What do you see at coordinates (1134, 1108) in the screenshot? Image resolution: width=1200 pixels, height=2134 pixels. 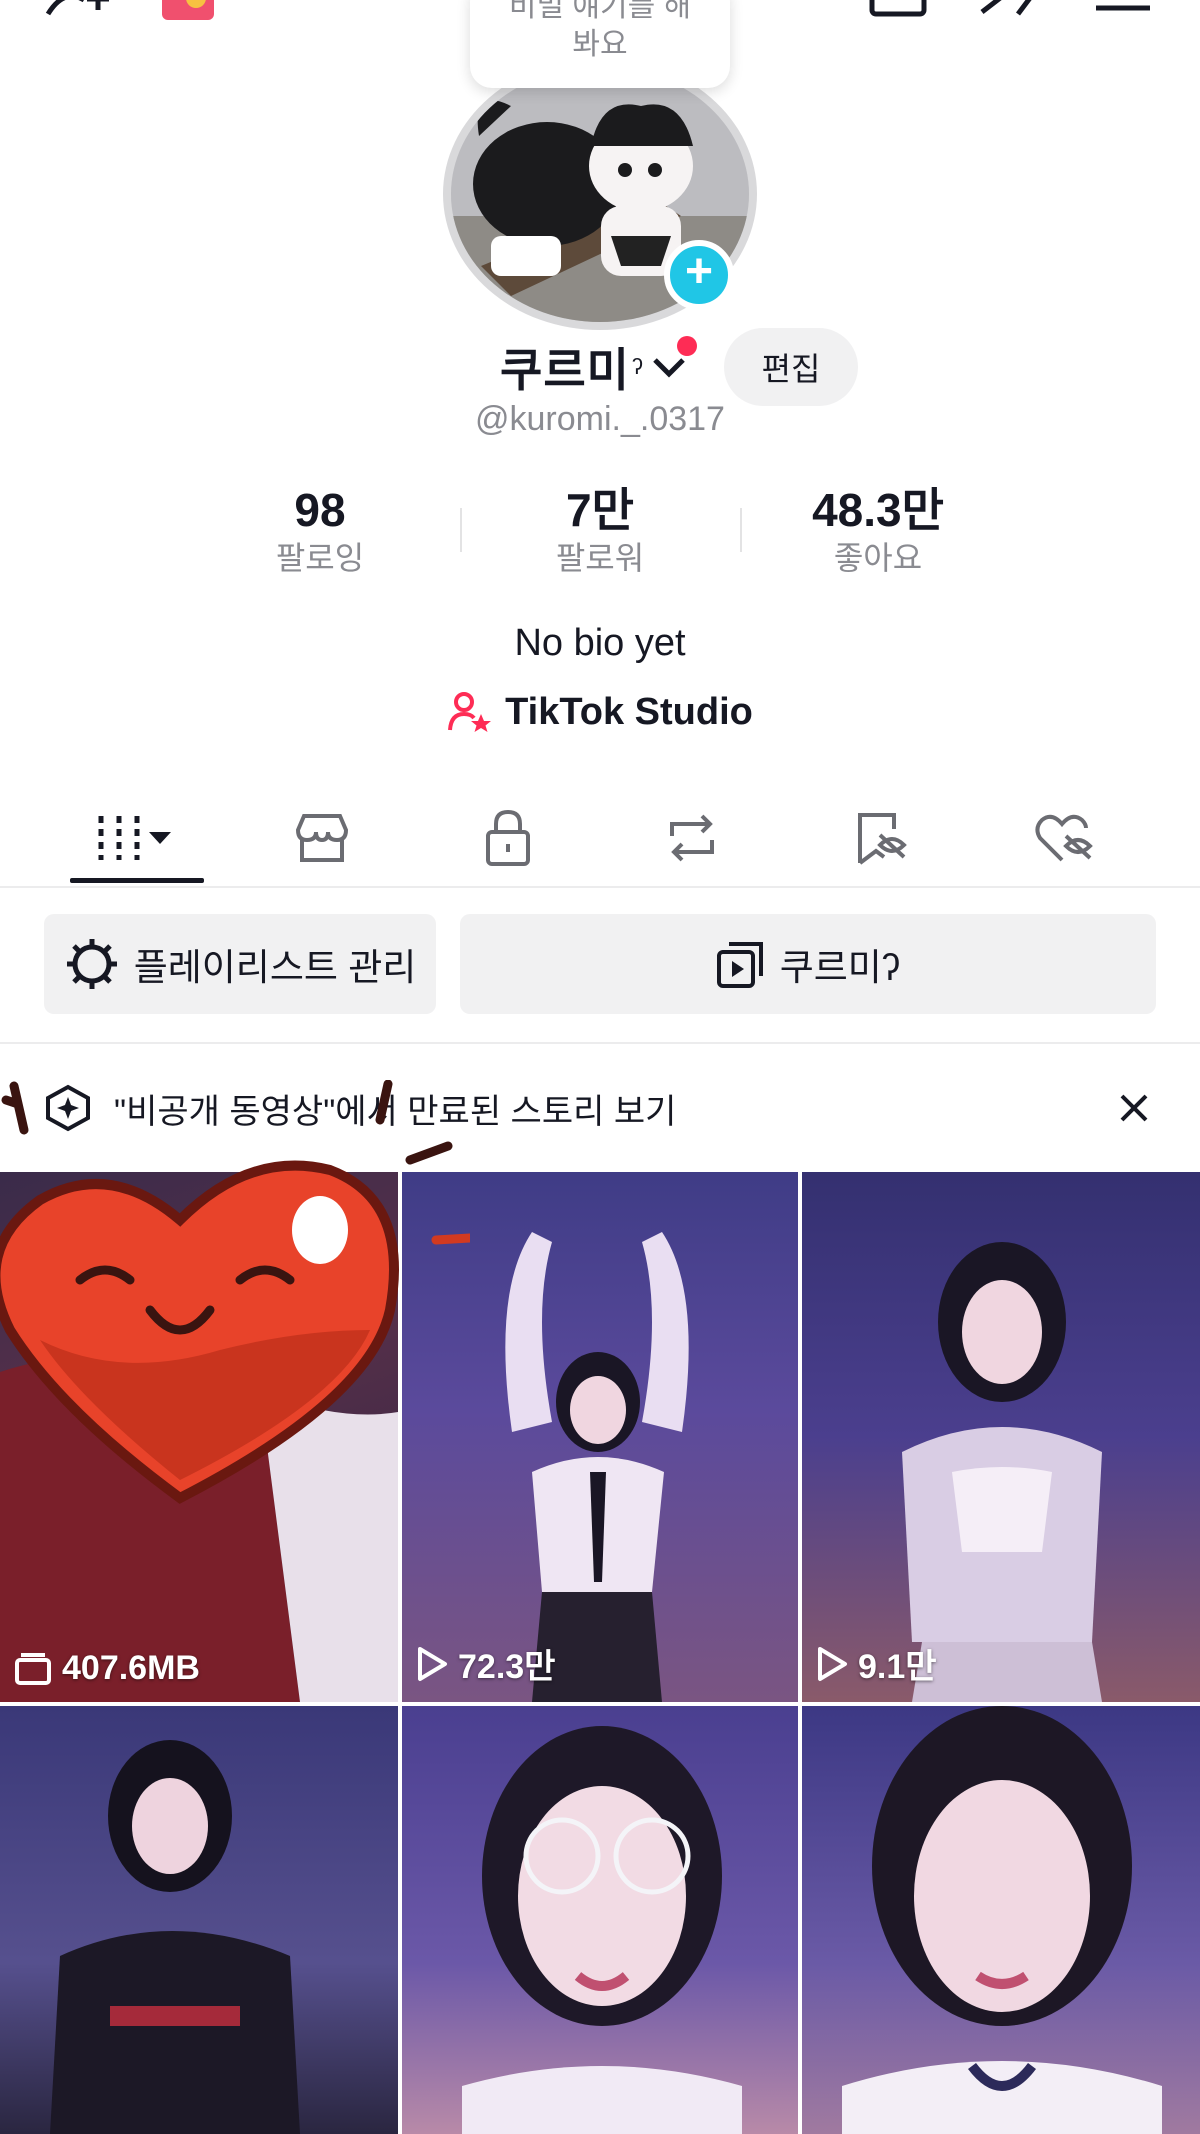 I see `close-icon` at bounding box center [1134, 1108].